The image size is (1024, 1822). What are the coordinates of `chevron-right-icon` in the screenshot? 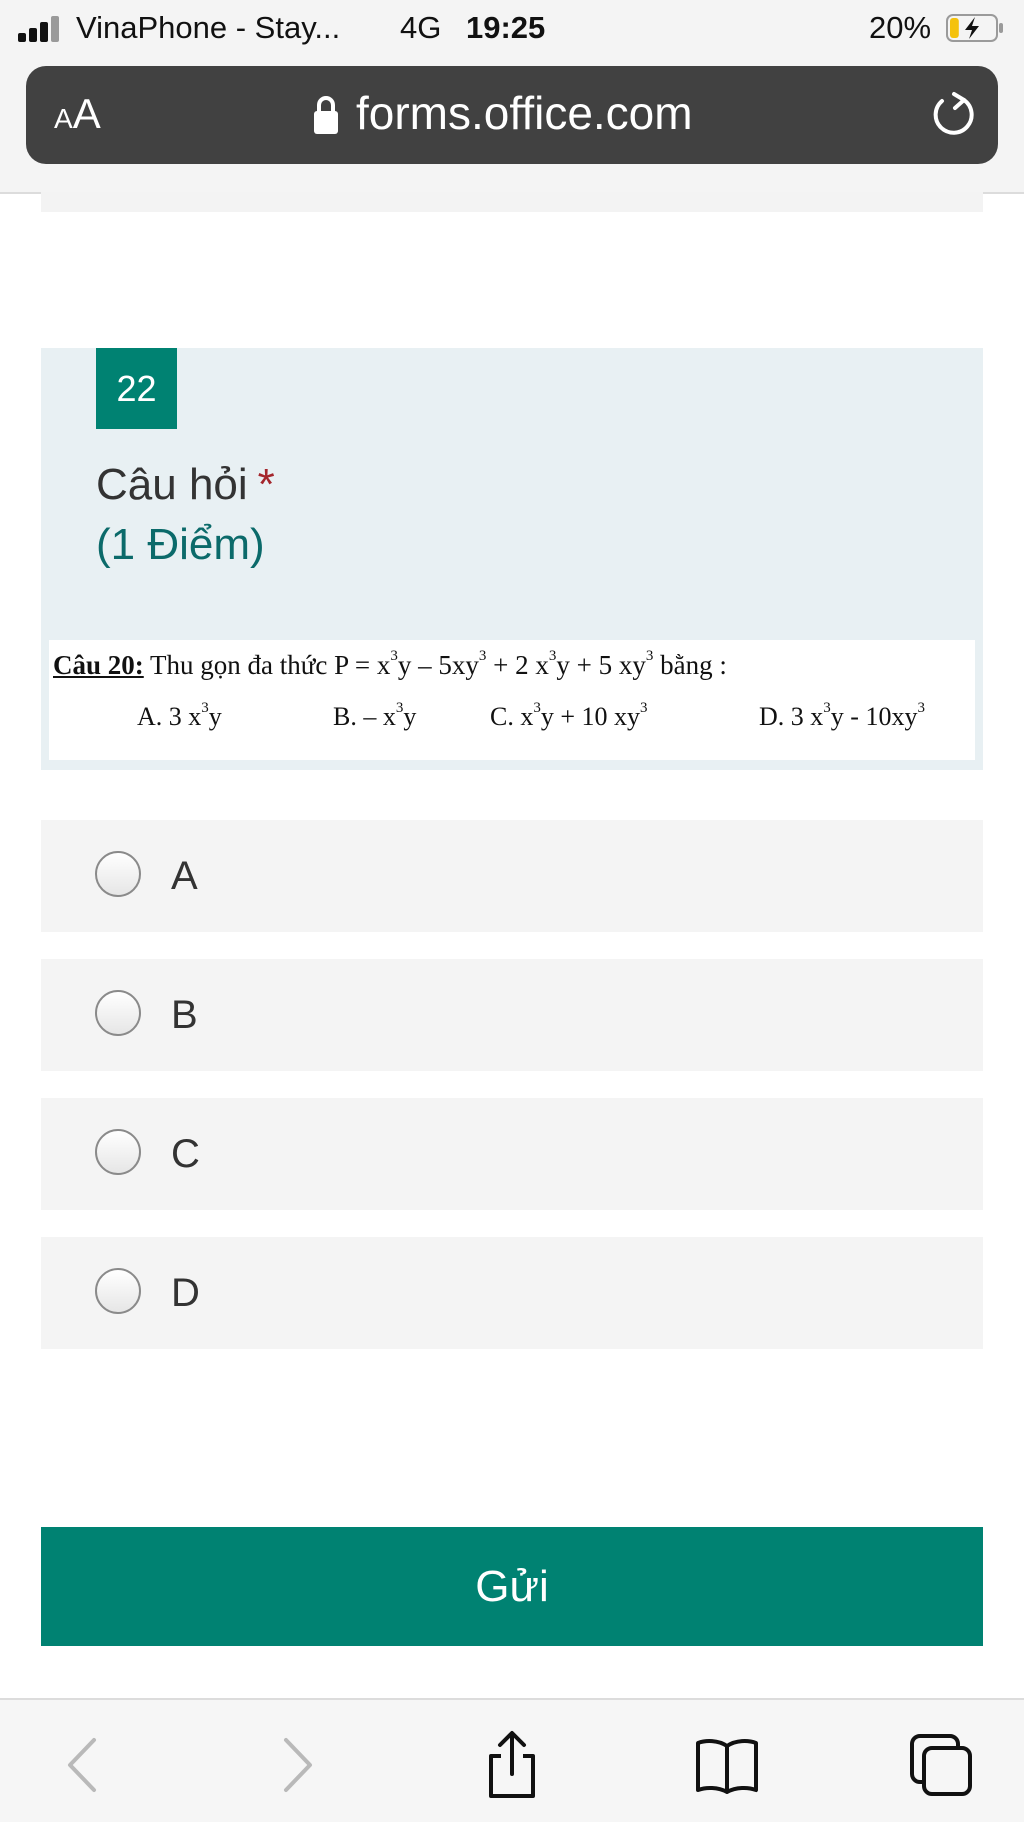 It's located at (297, 1765).